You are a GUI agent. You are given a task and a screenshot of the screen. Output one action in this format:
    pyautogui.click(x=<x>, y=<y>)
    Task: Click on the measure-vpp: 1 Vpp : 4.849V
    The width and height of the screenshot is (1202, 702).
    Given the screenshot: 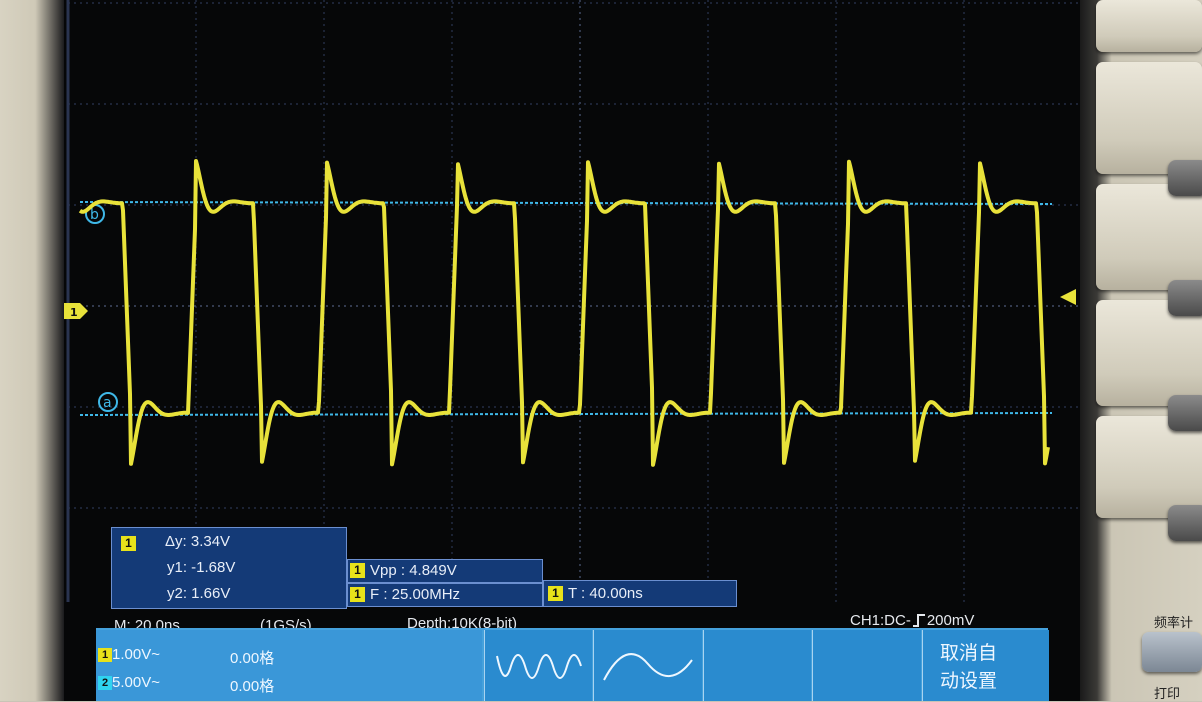 What is the action you would take?
    pyautogui.click(x=445, y=571)
    